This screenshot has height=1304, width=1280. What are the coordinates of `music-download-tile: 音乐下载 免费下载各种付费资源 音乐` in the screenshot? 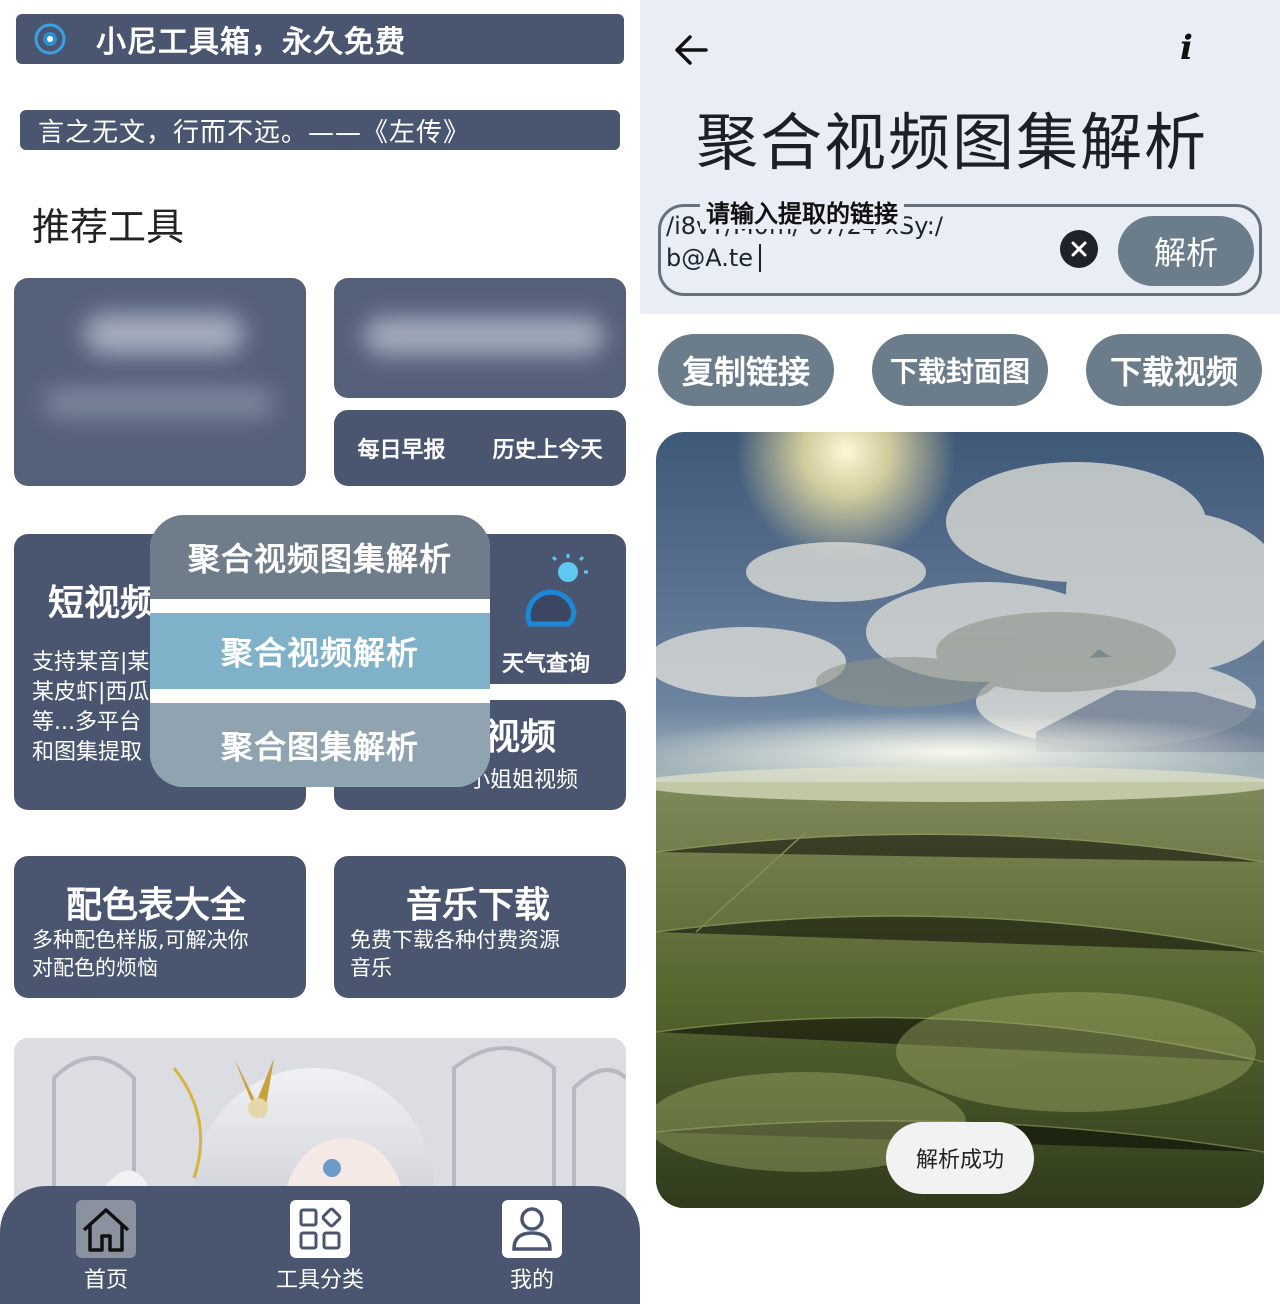 It's located at (480, 927).